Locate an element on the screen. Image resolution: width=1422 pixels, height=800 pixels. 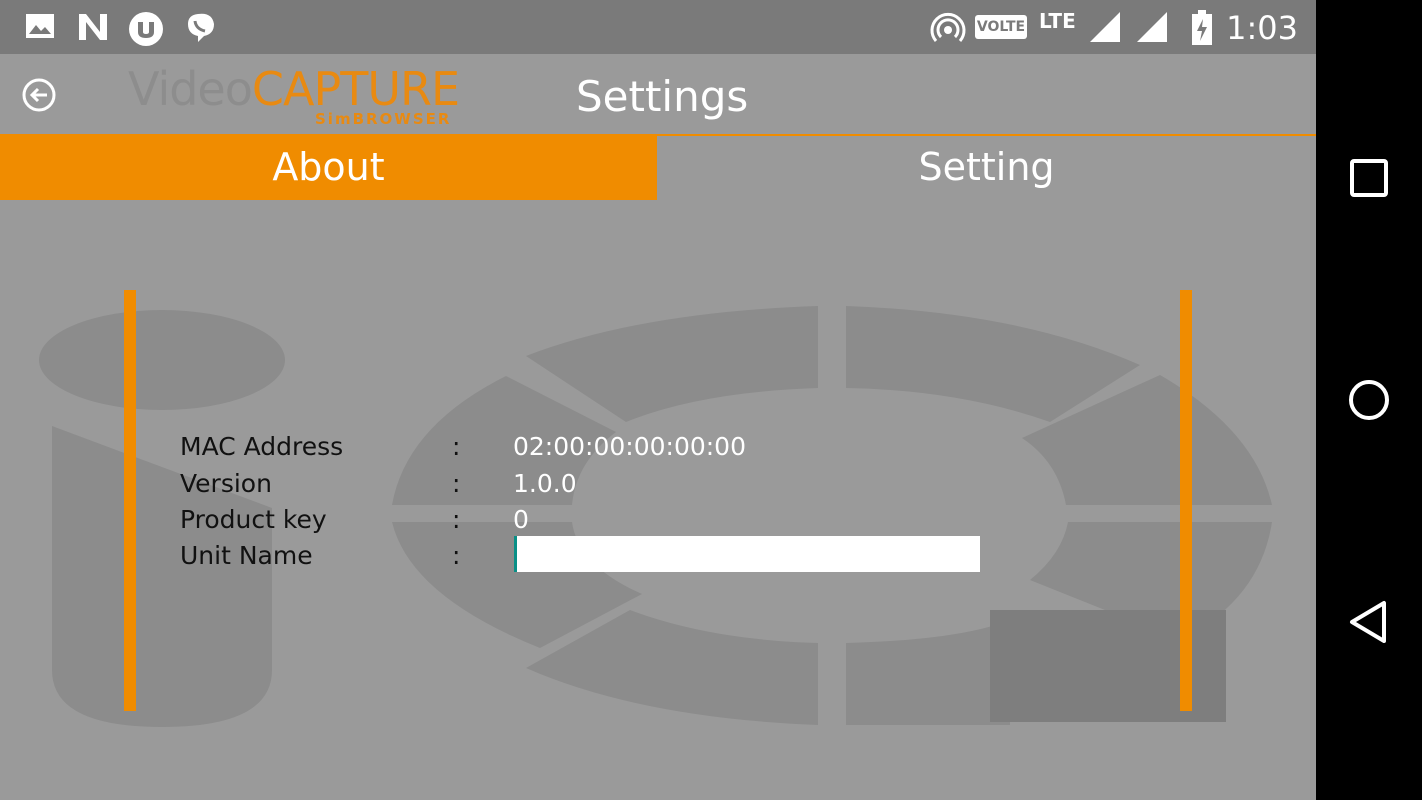
home-circle-icon is located at coordinates (1369, 400).